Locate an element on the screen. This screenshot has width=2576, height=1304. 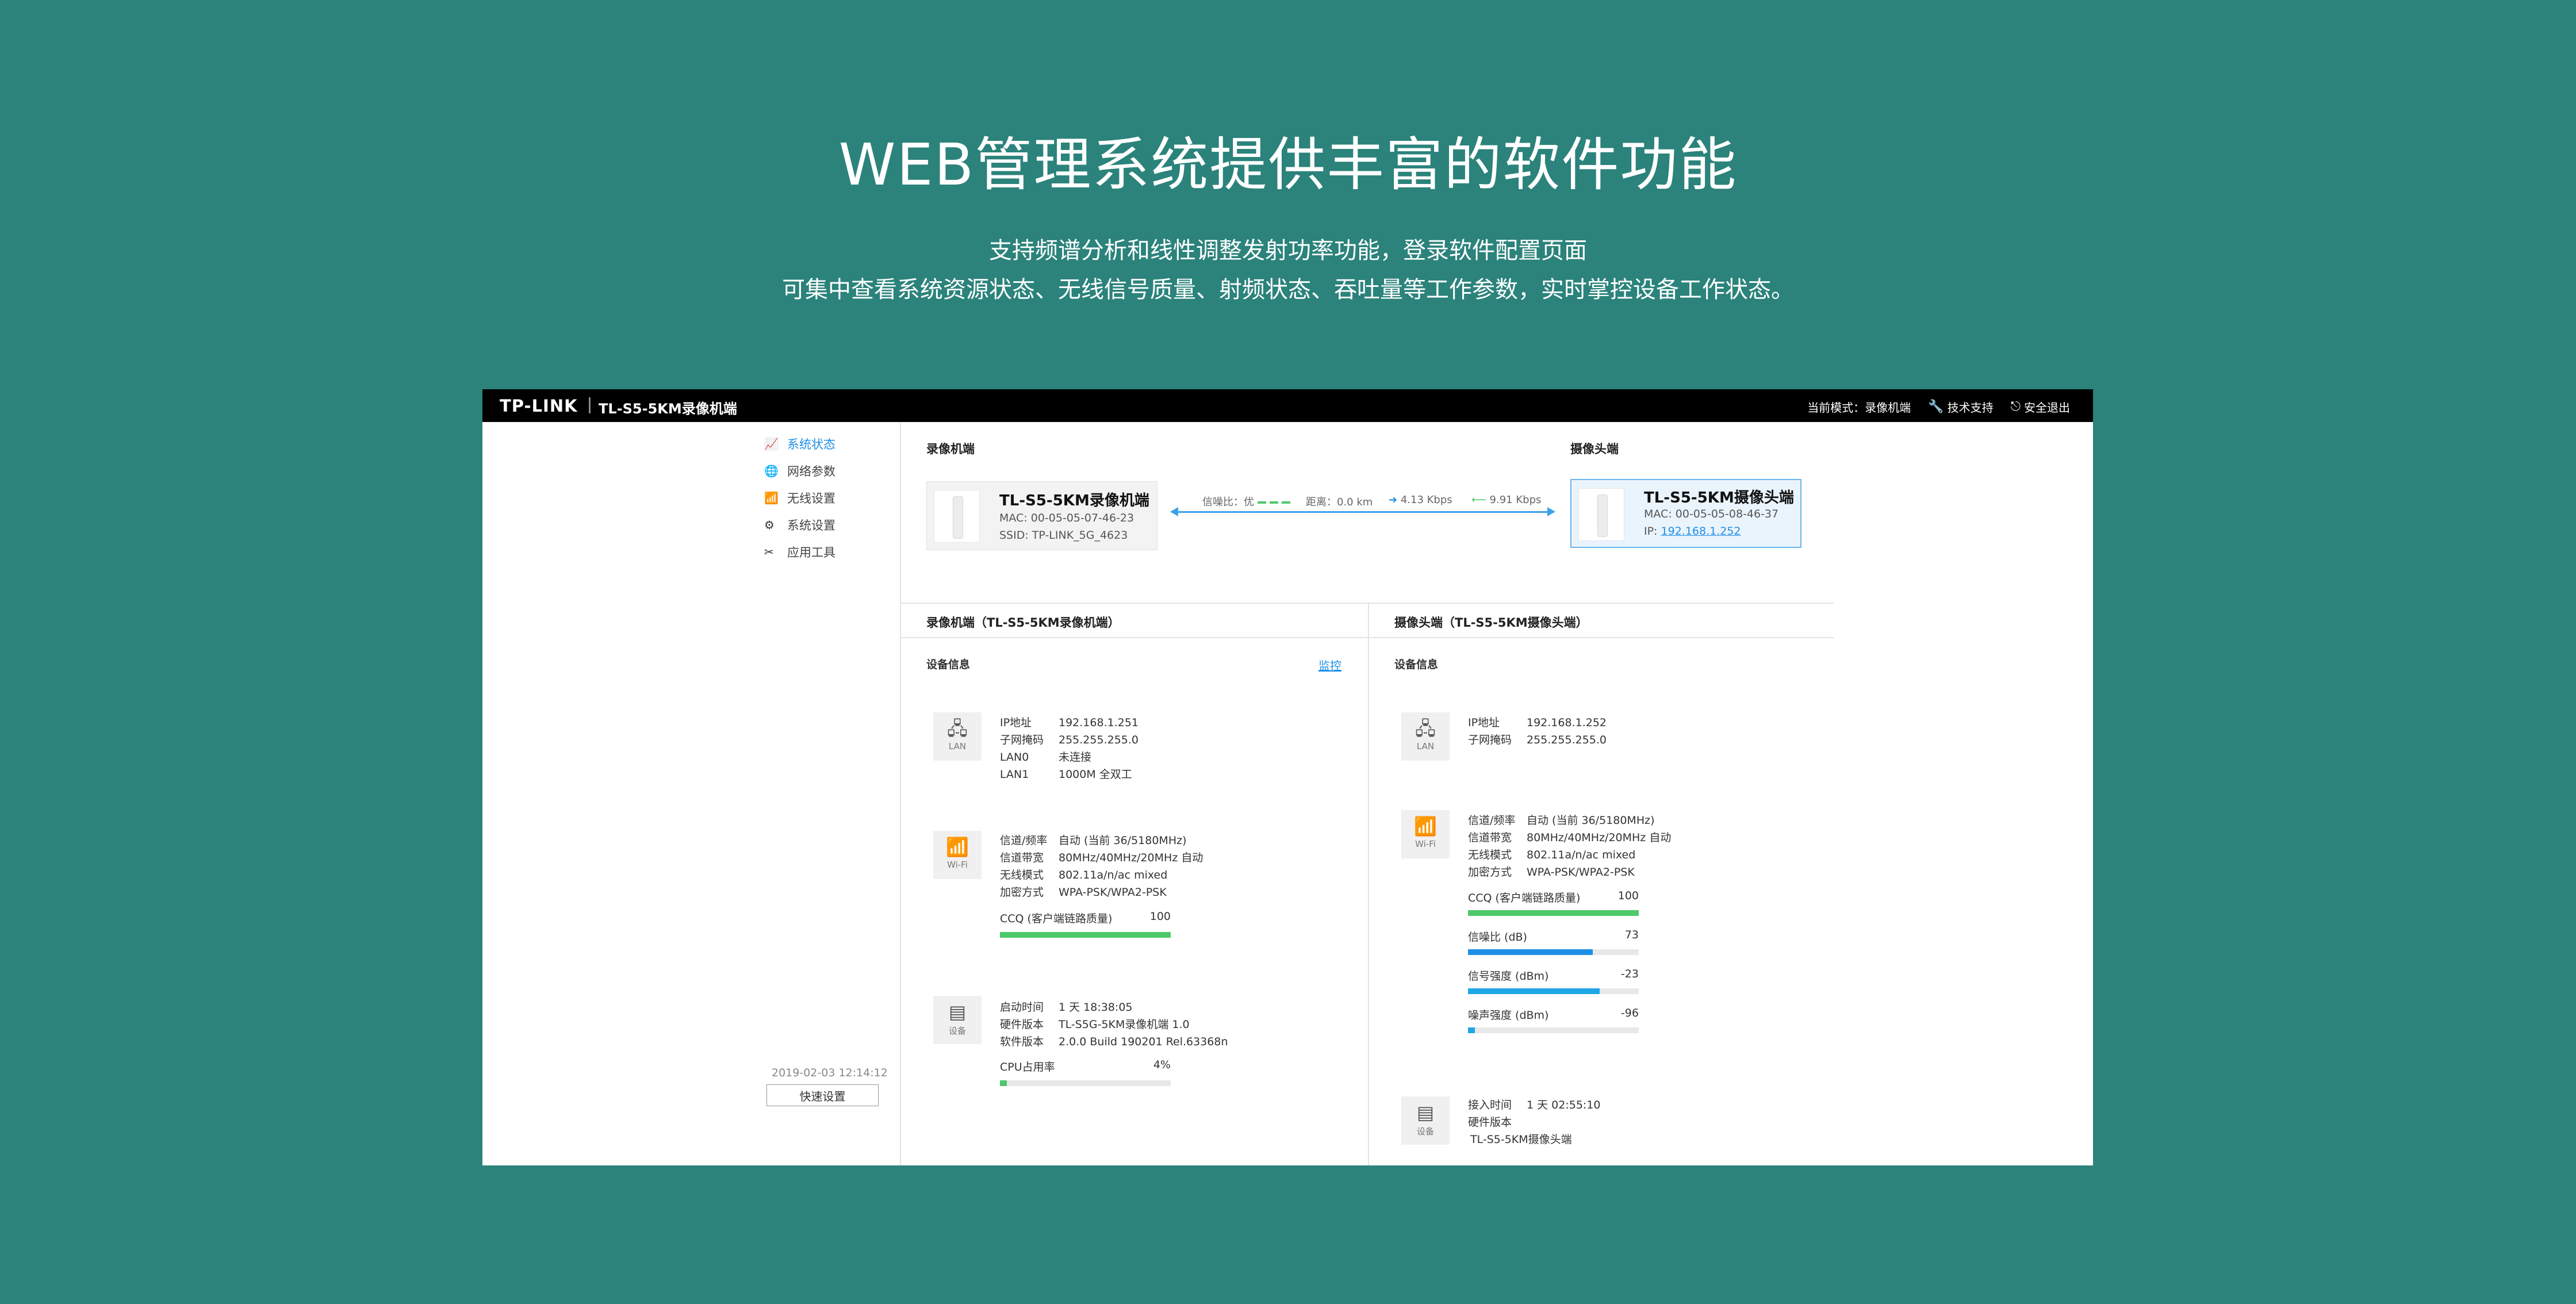
camera-ccq-label: CCQ (客户端链路质量) is located at coordinates (1524, 898).